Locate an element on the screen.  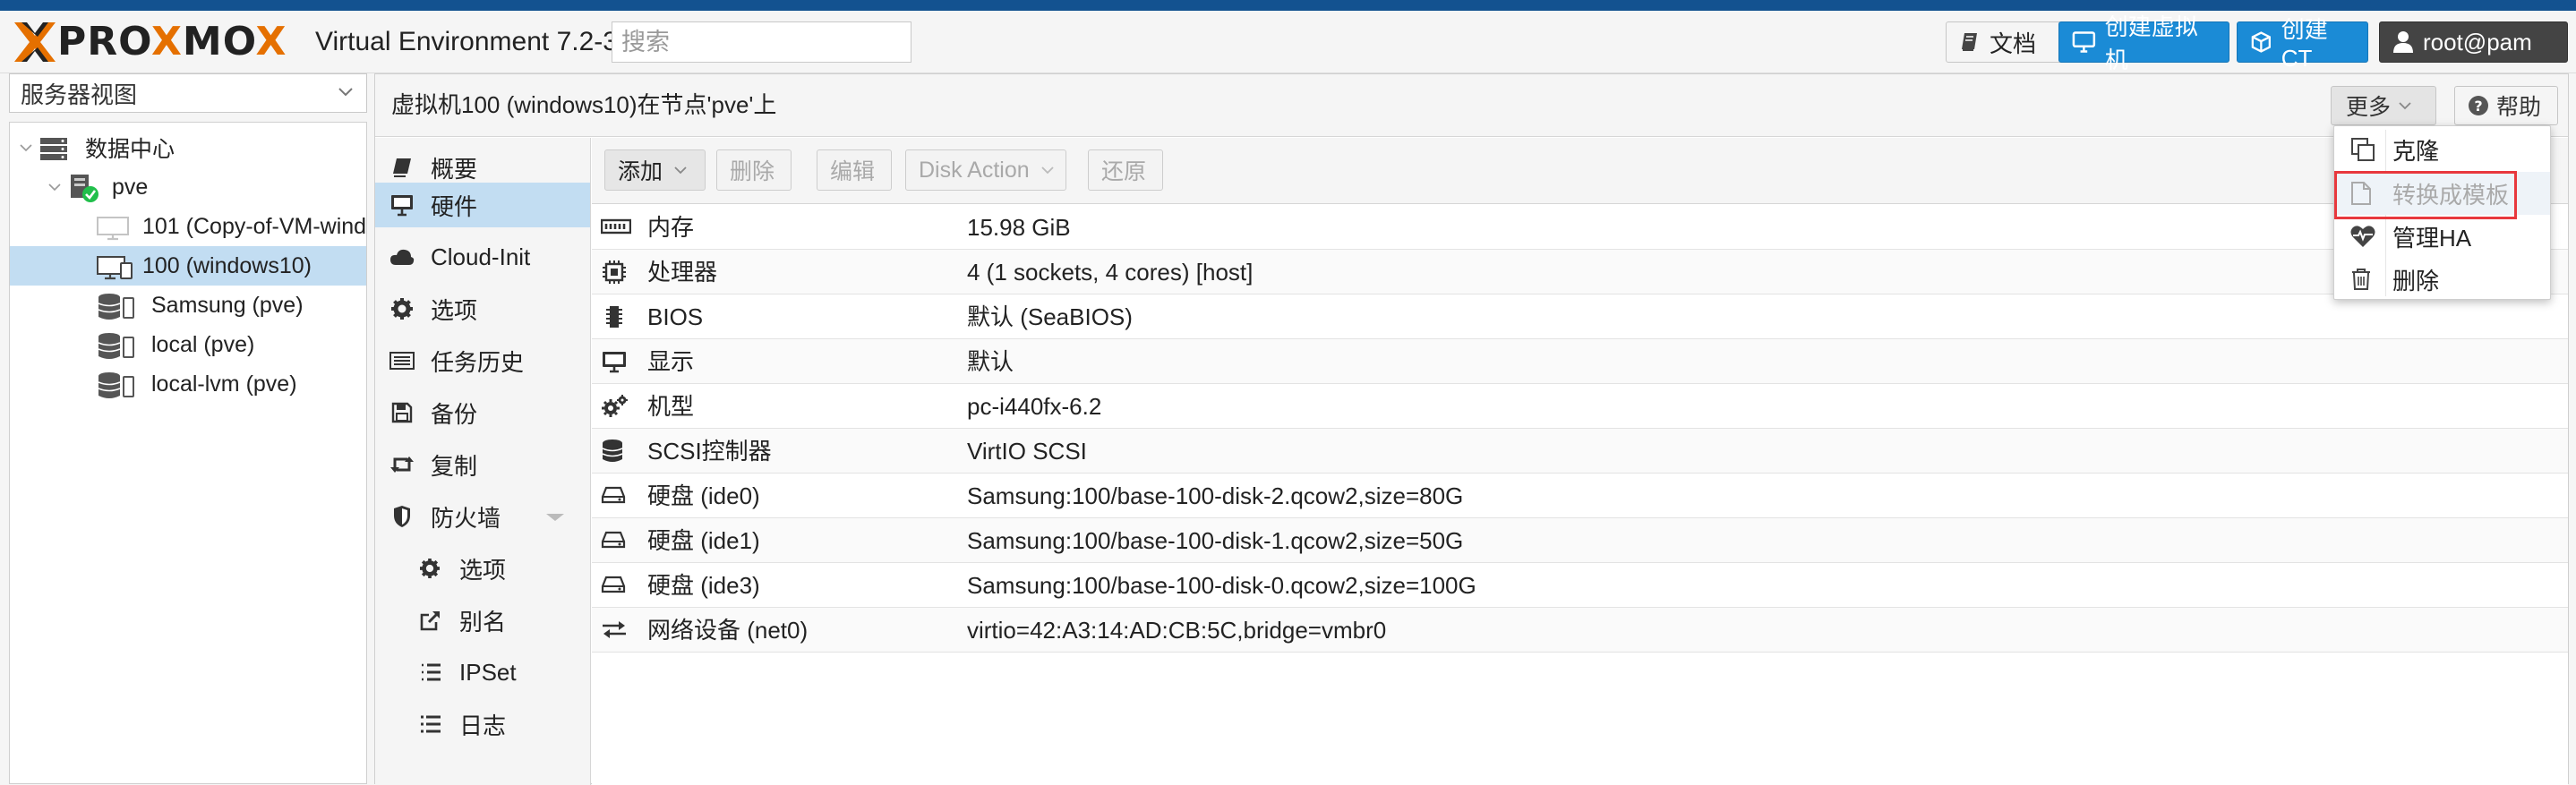
logo-x-letter-2: X is located at coordinates (271, 41).